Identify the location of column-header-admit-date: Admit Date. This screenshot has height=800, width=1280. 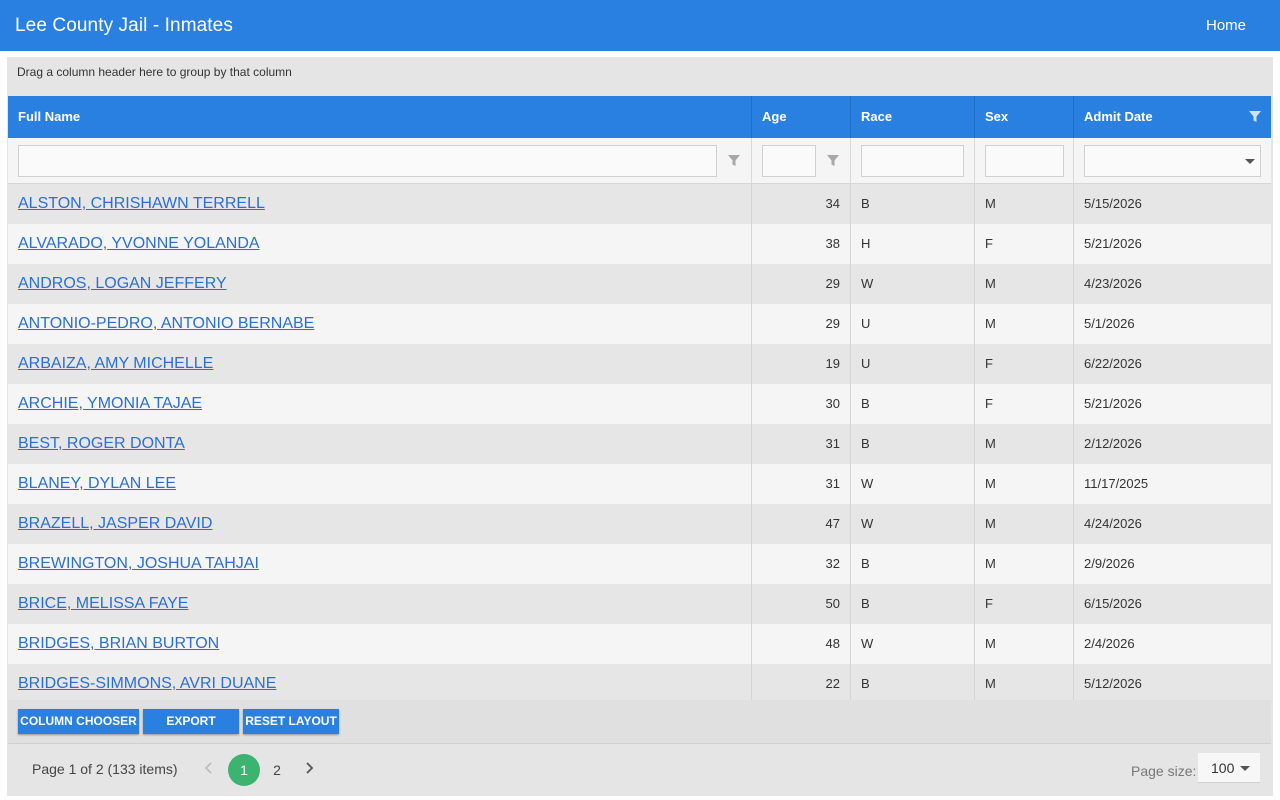
(1172, 117).